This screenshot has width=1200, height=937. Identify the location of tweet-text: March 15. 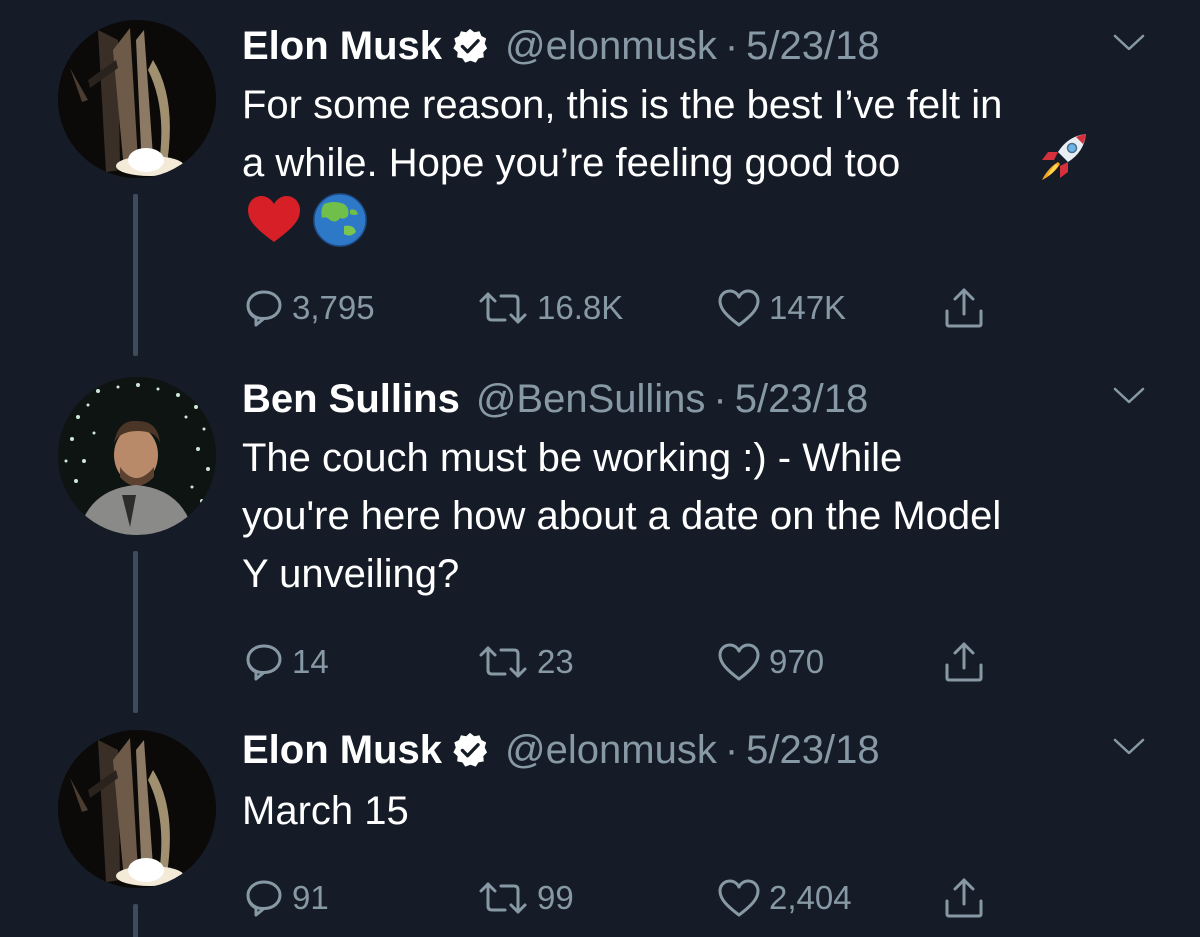
(702, 811).